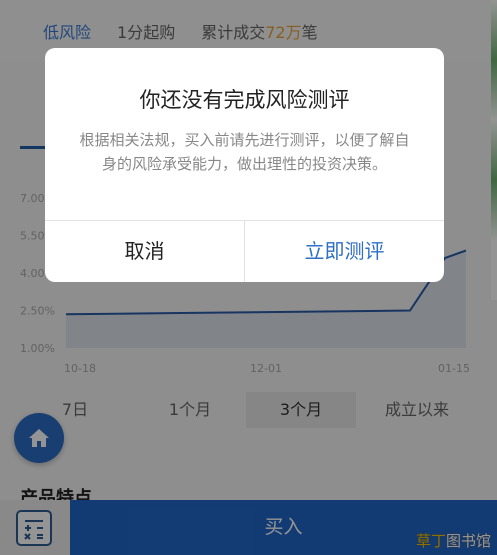 Image resolution: width=497 pixels, height=555 pixels. I want to click on start-assessment-button: 立即测评, so click(344, 251).